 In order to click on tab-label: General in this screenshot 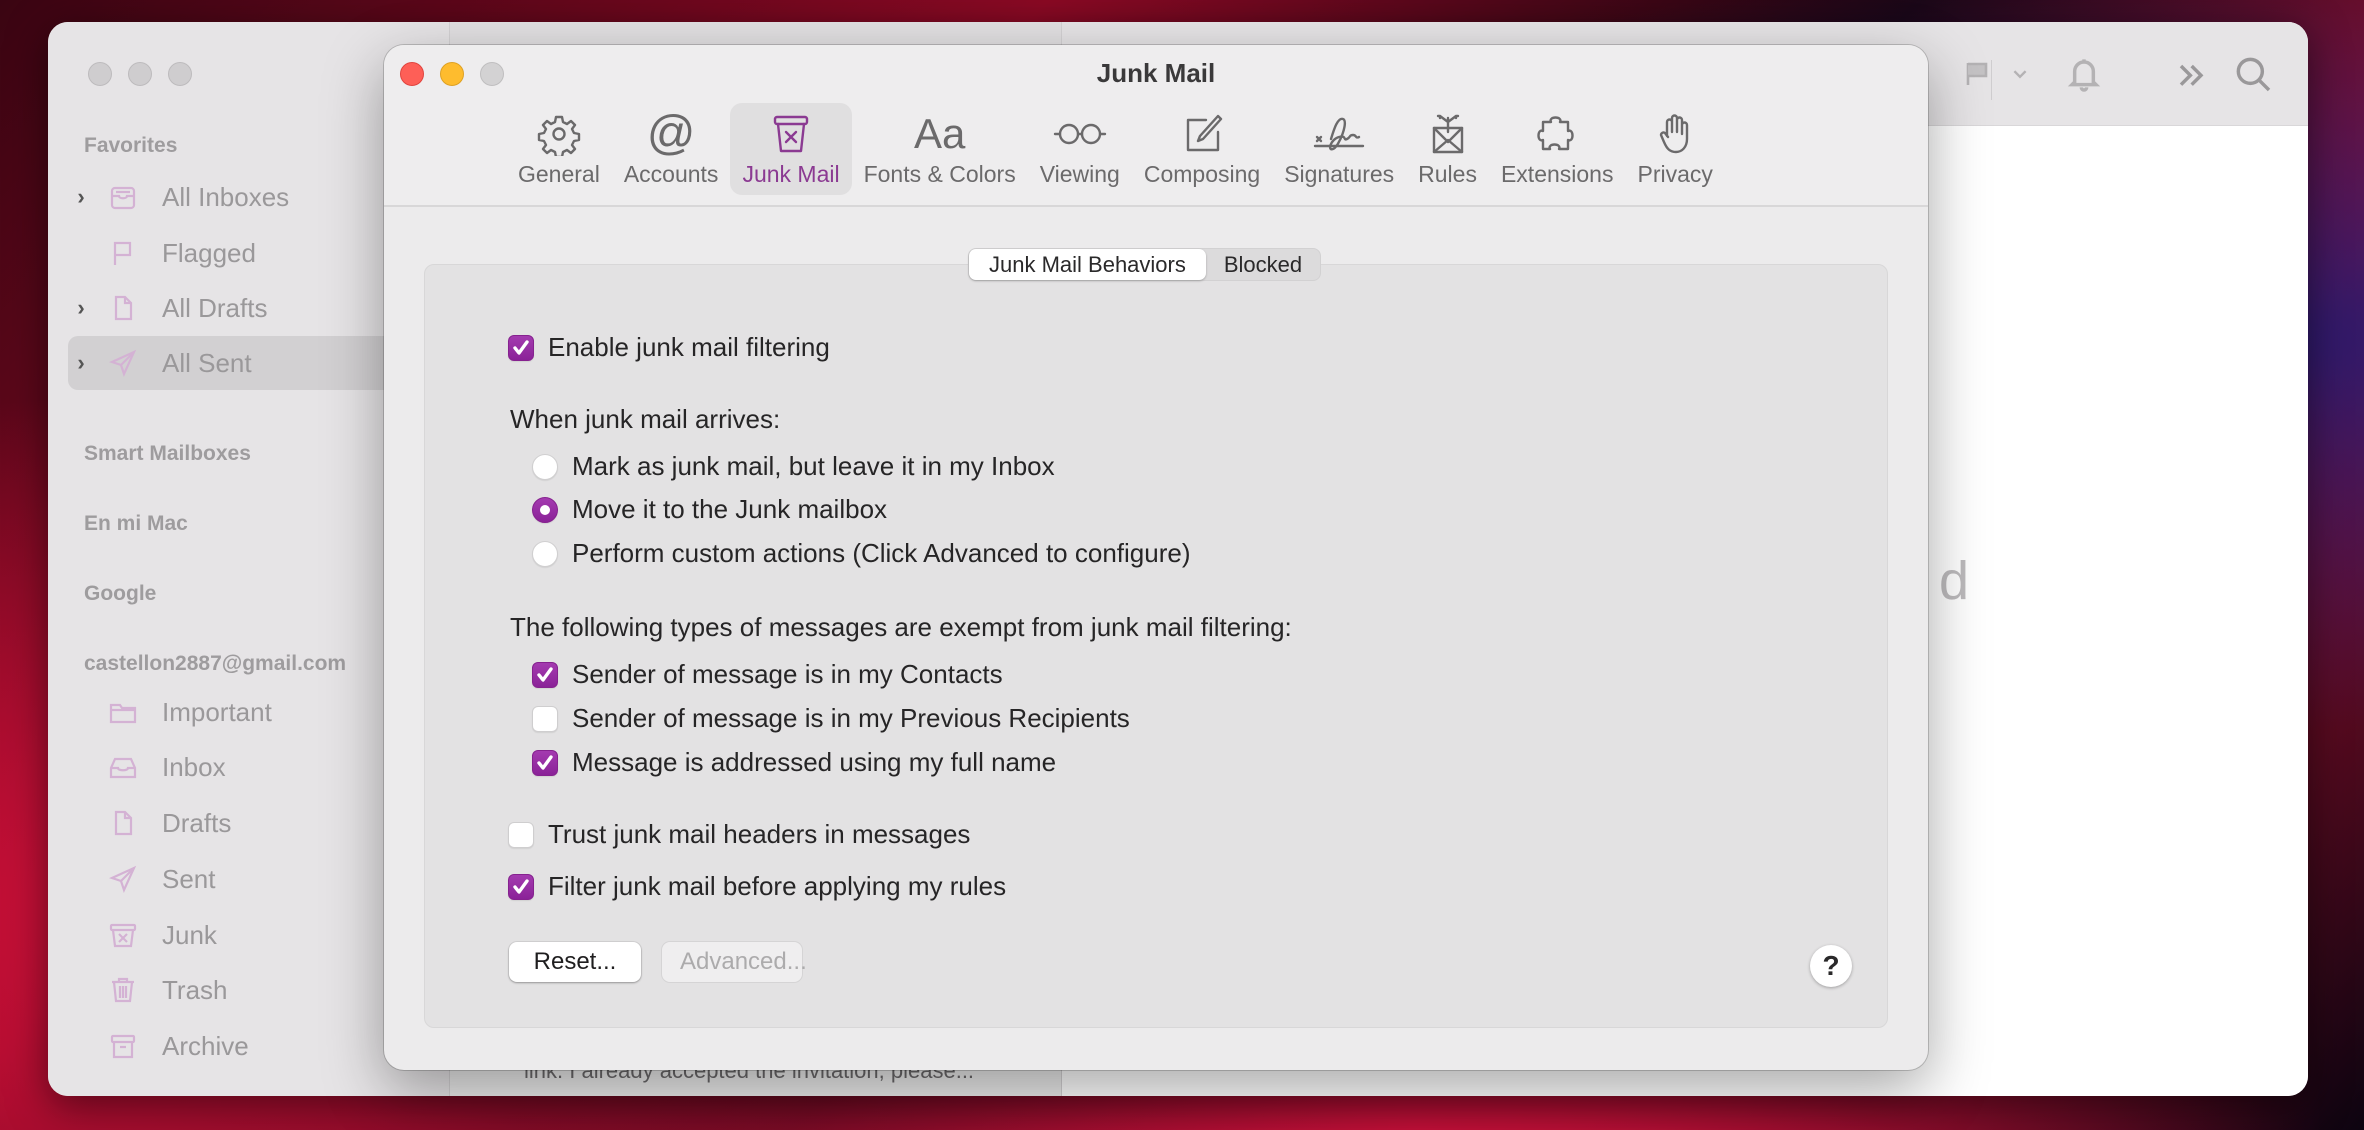, I will do `click(559, 174)`.